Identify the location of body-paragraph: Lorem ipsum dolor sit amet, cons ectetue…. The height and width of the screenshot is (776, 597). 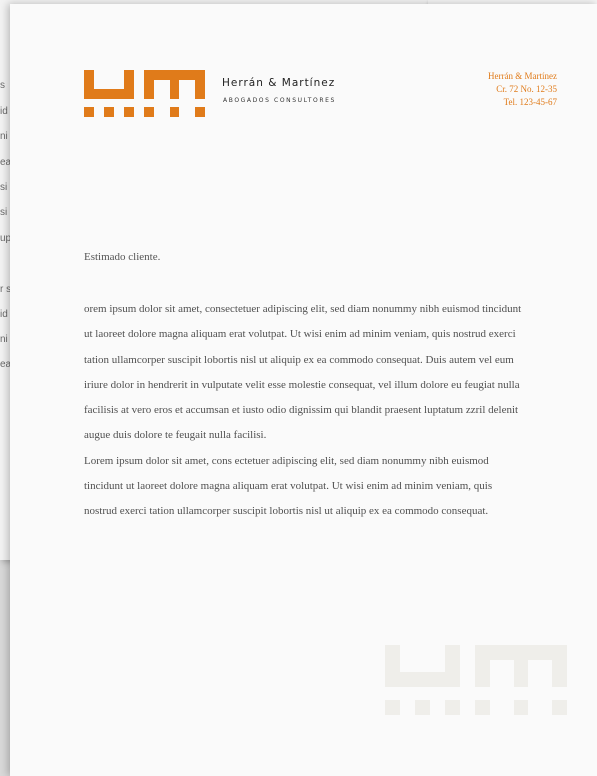
(288, 486).